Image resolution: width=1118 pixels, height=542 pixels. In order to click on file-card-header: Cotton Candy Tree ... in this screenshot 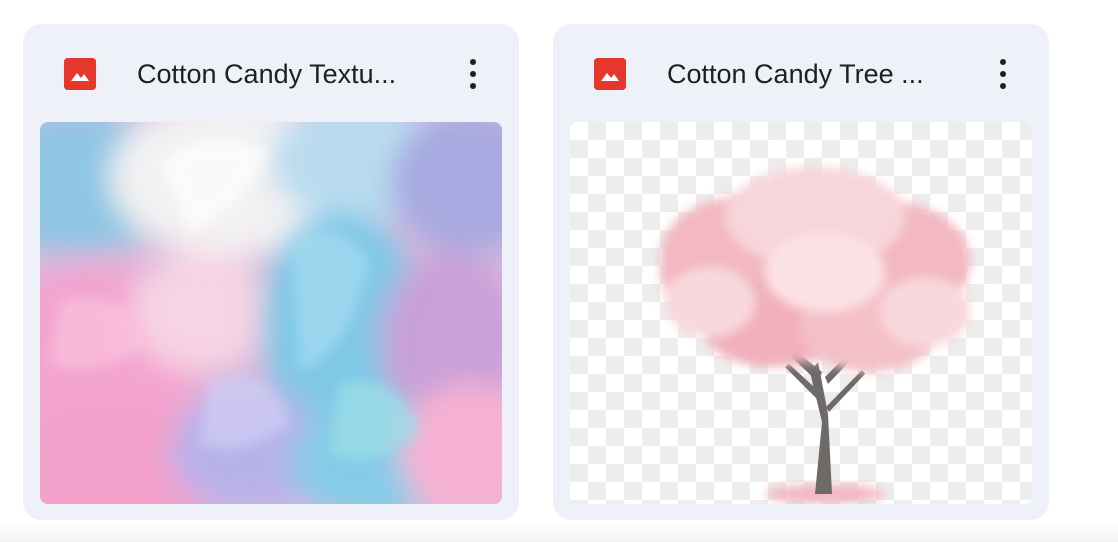, I will do `click(801, 73)`.